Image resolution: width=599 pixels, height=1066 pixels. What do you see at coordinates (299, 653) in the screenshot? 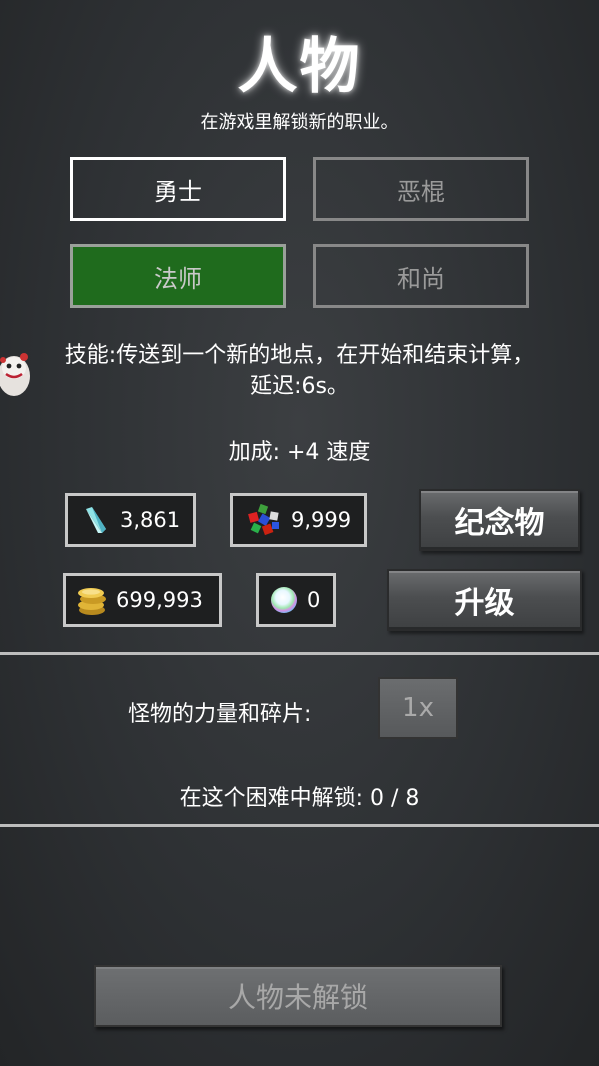
I see `divider-top` at bounding box center [299, 653].